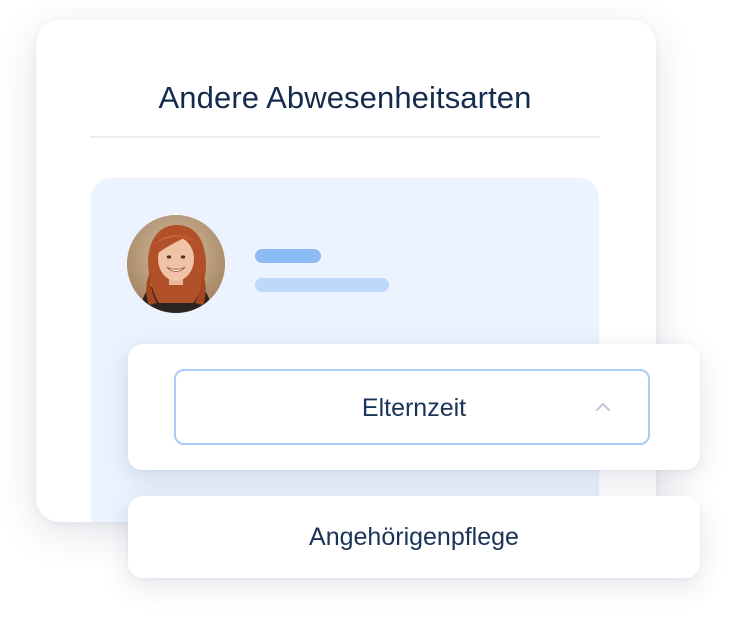  Describe the element at coordinates (288, 256) in the screenshot. I see `name-placeholder-line` at that location.